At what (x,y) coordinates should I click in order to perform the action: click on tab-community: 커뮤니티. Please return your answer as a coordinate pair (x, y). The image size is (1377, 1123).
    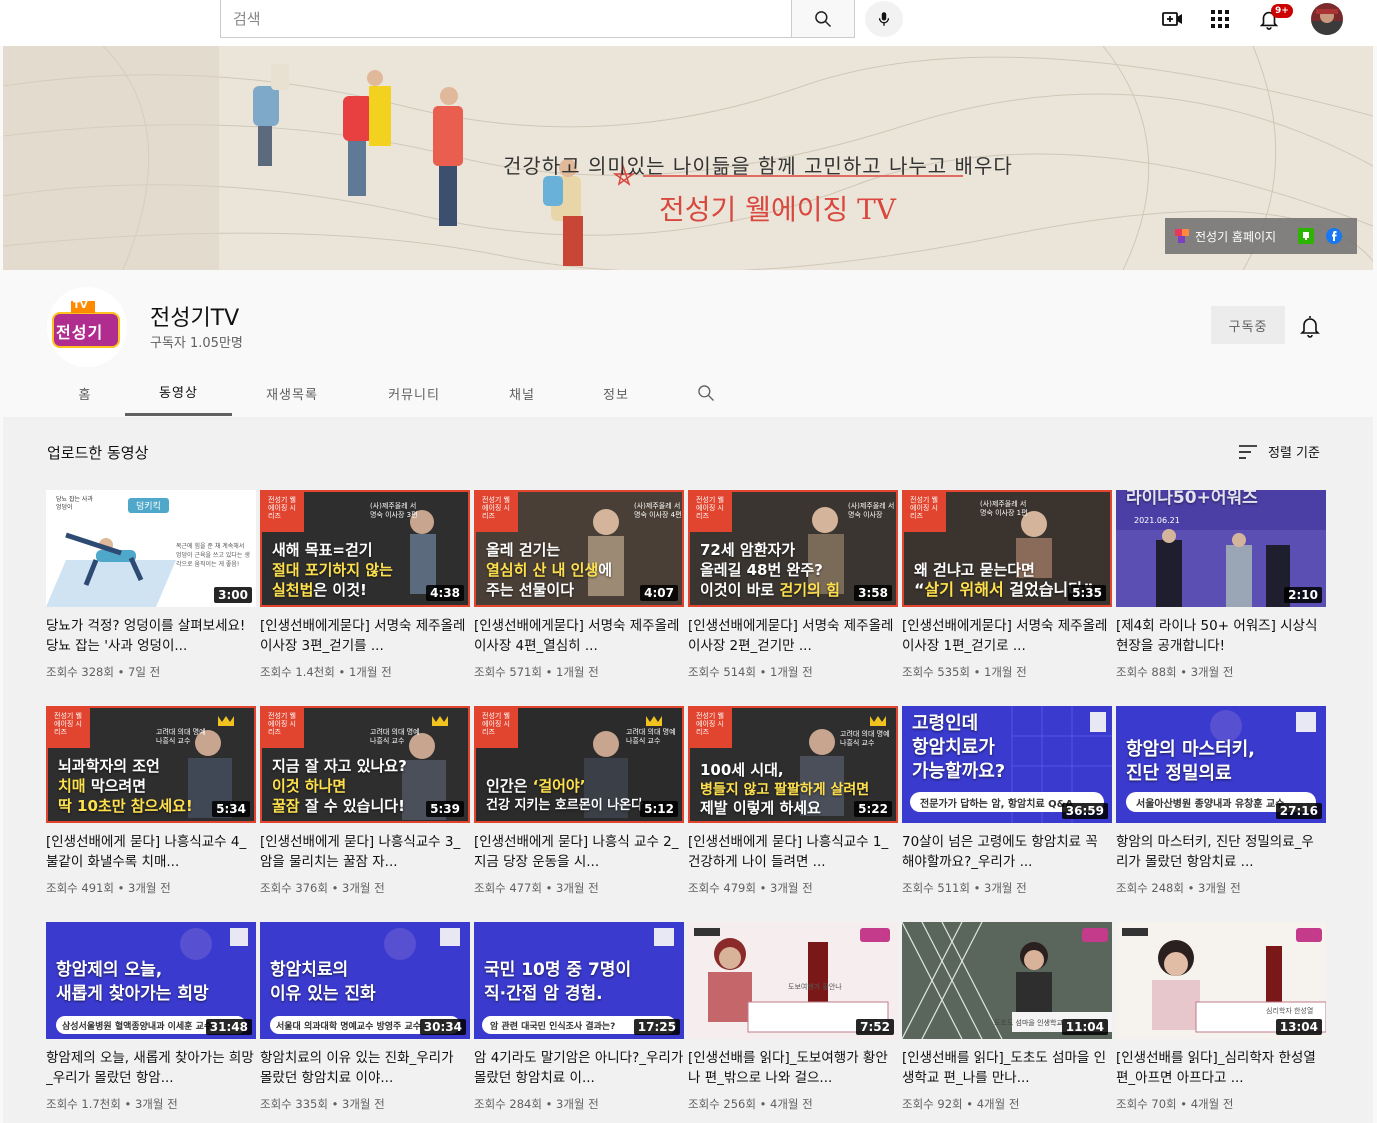
    Looking at the image, I should click on (414, 393).